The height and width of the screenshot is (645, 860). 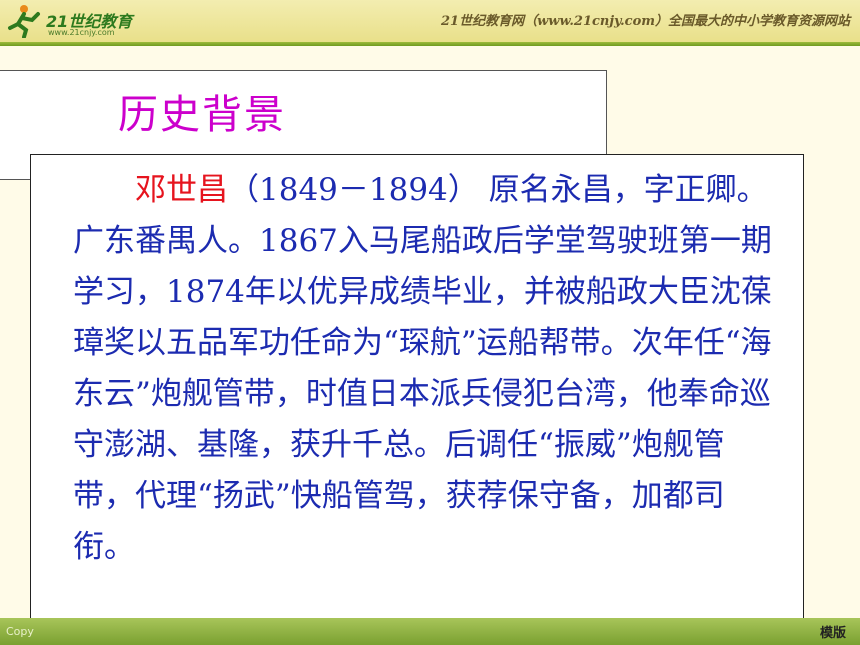 What do you see at coordinates (832, 633) in the screenshot?
I see `footer-template-label: 模版` at bounding box center [832, 633].